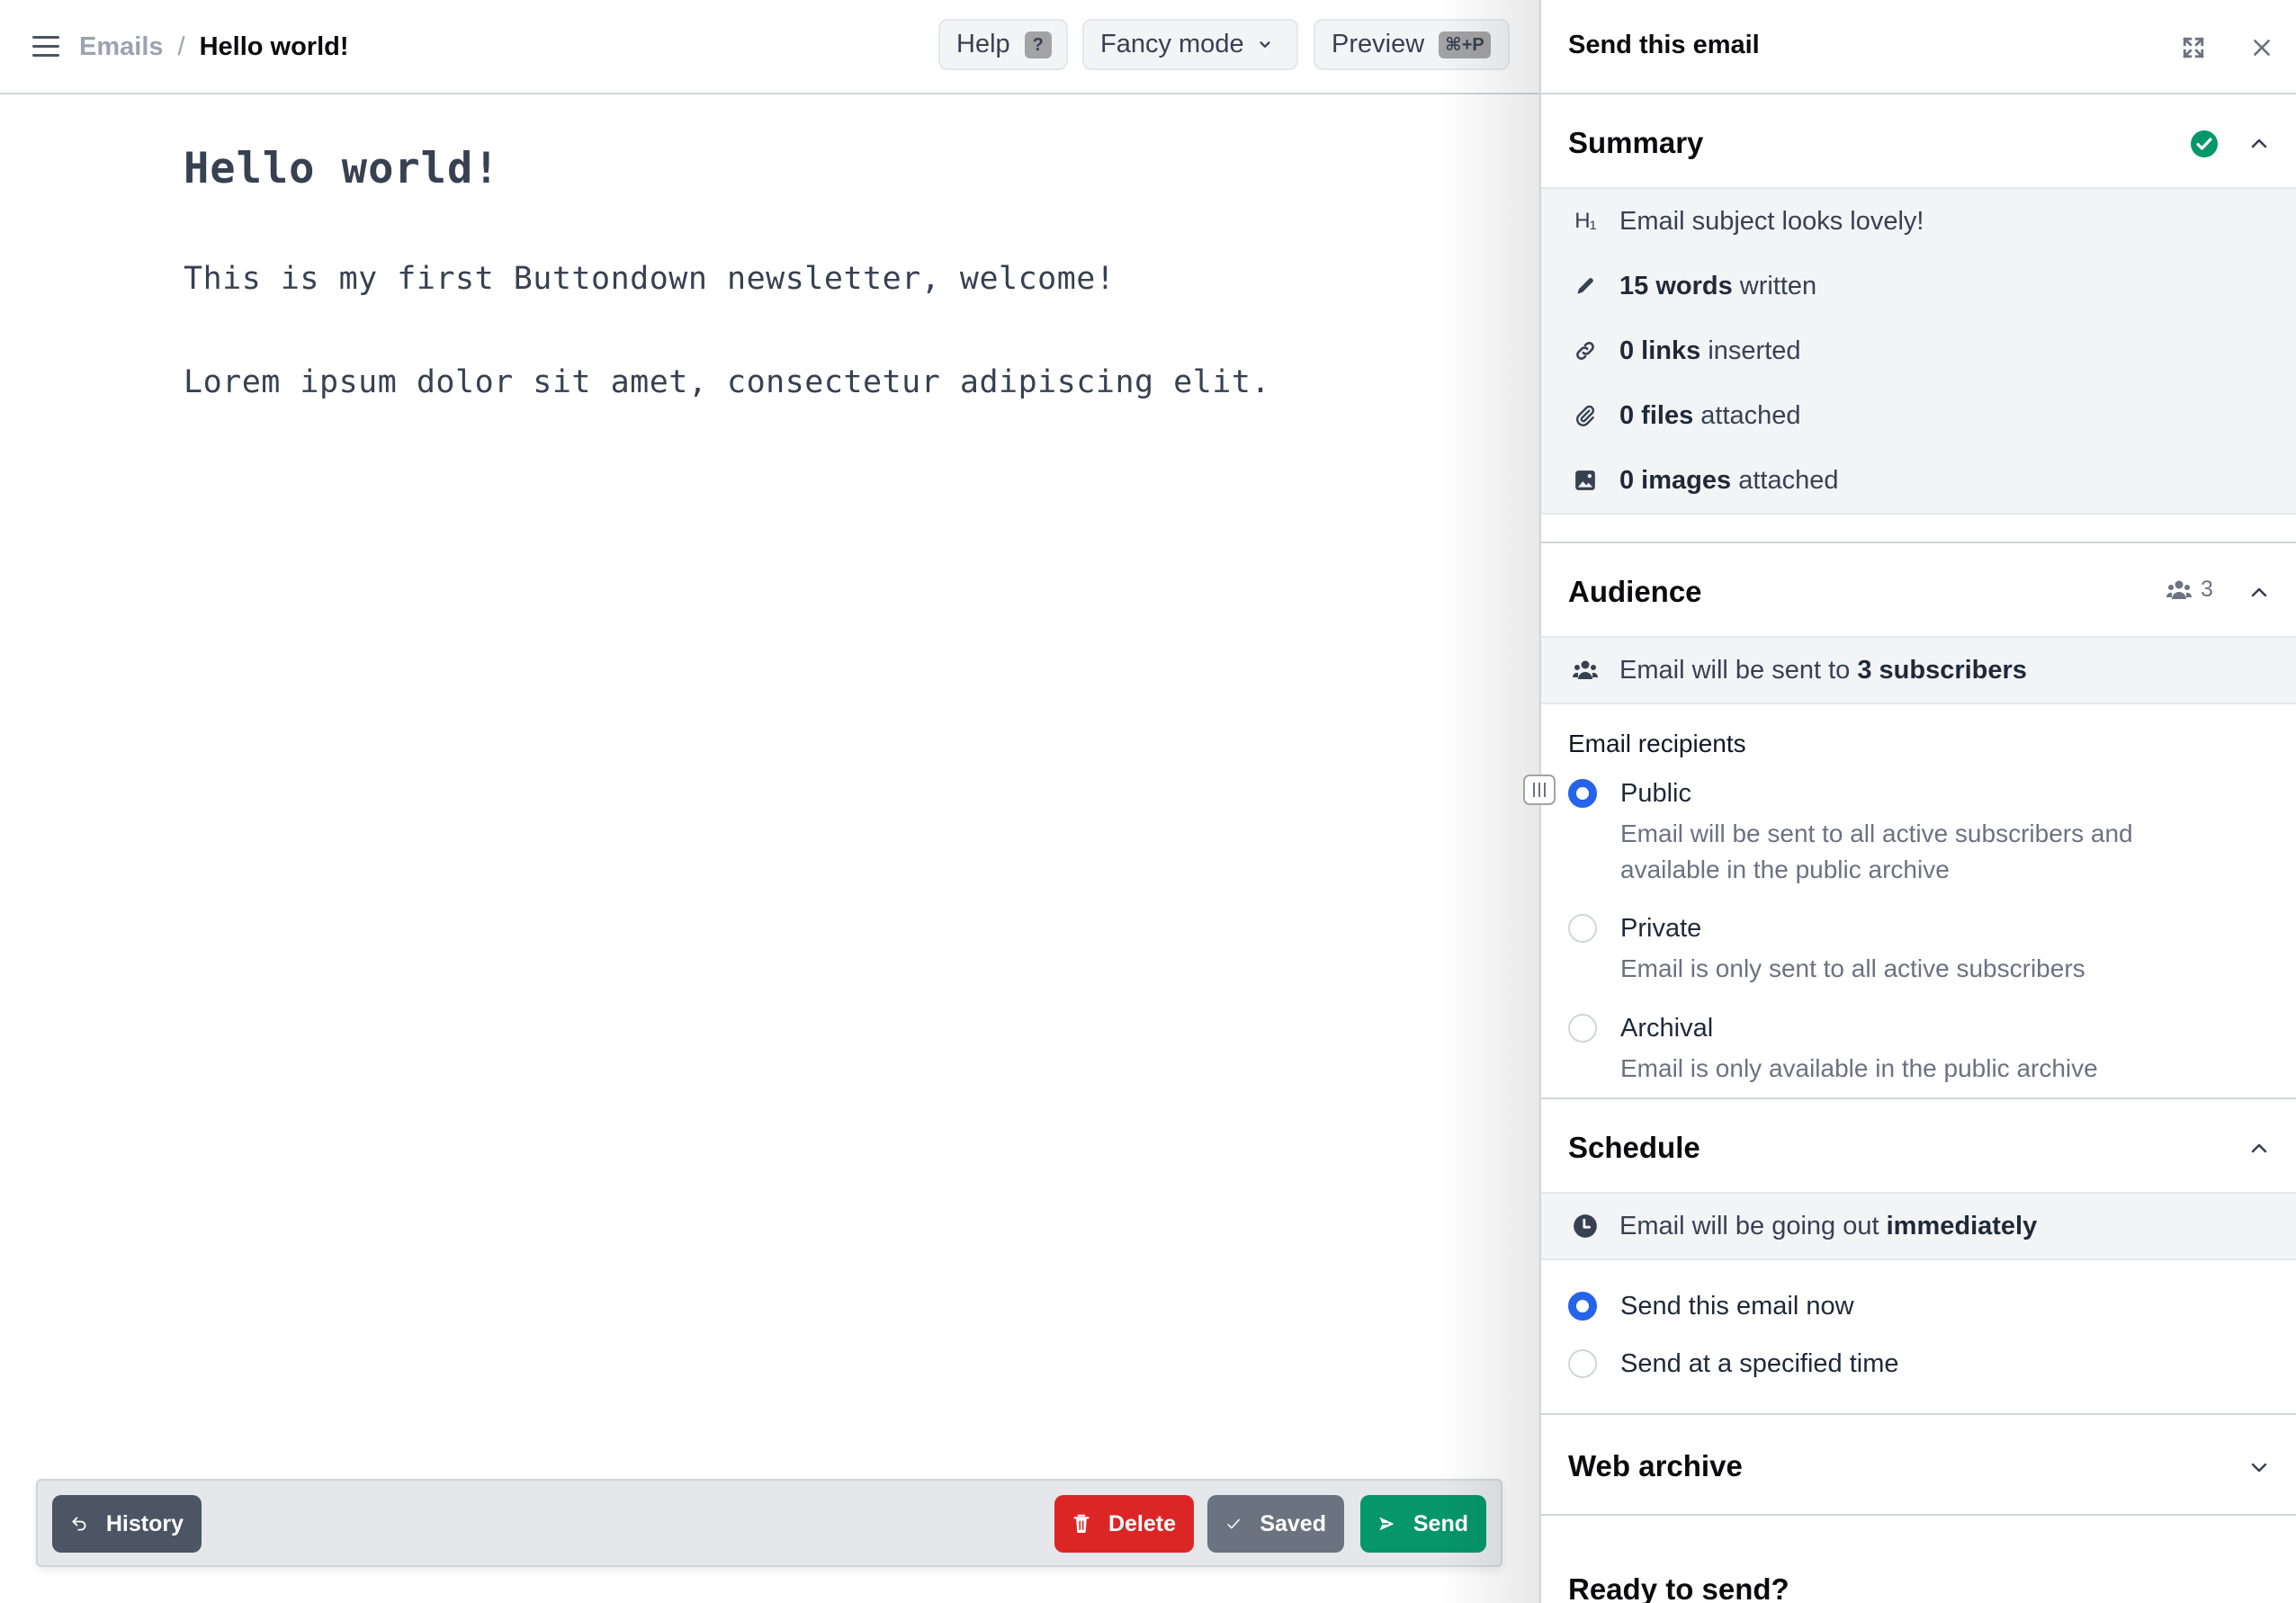 The height and width of the screenshot is (1603, 2296). What do you see at coordinates (1958, 793) in the screenshot?
I see `option-label: Public` at bounding box center [1958, 793].